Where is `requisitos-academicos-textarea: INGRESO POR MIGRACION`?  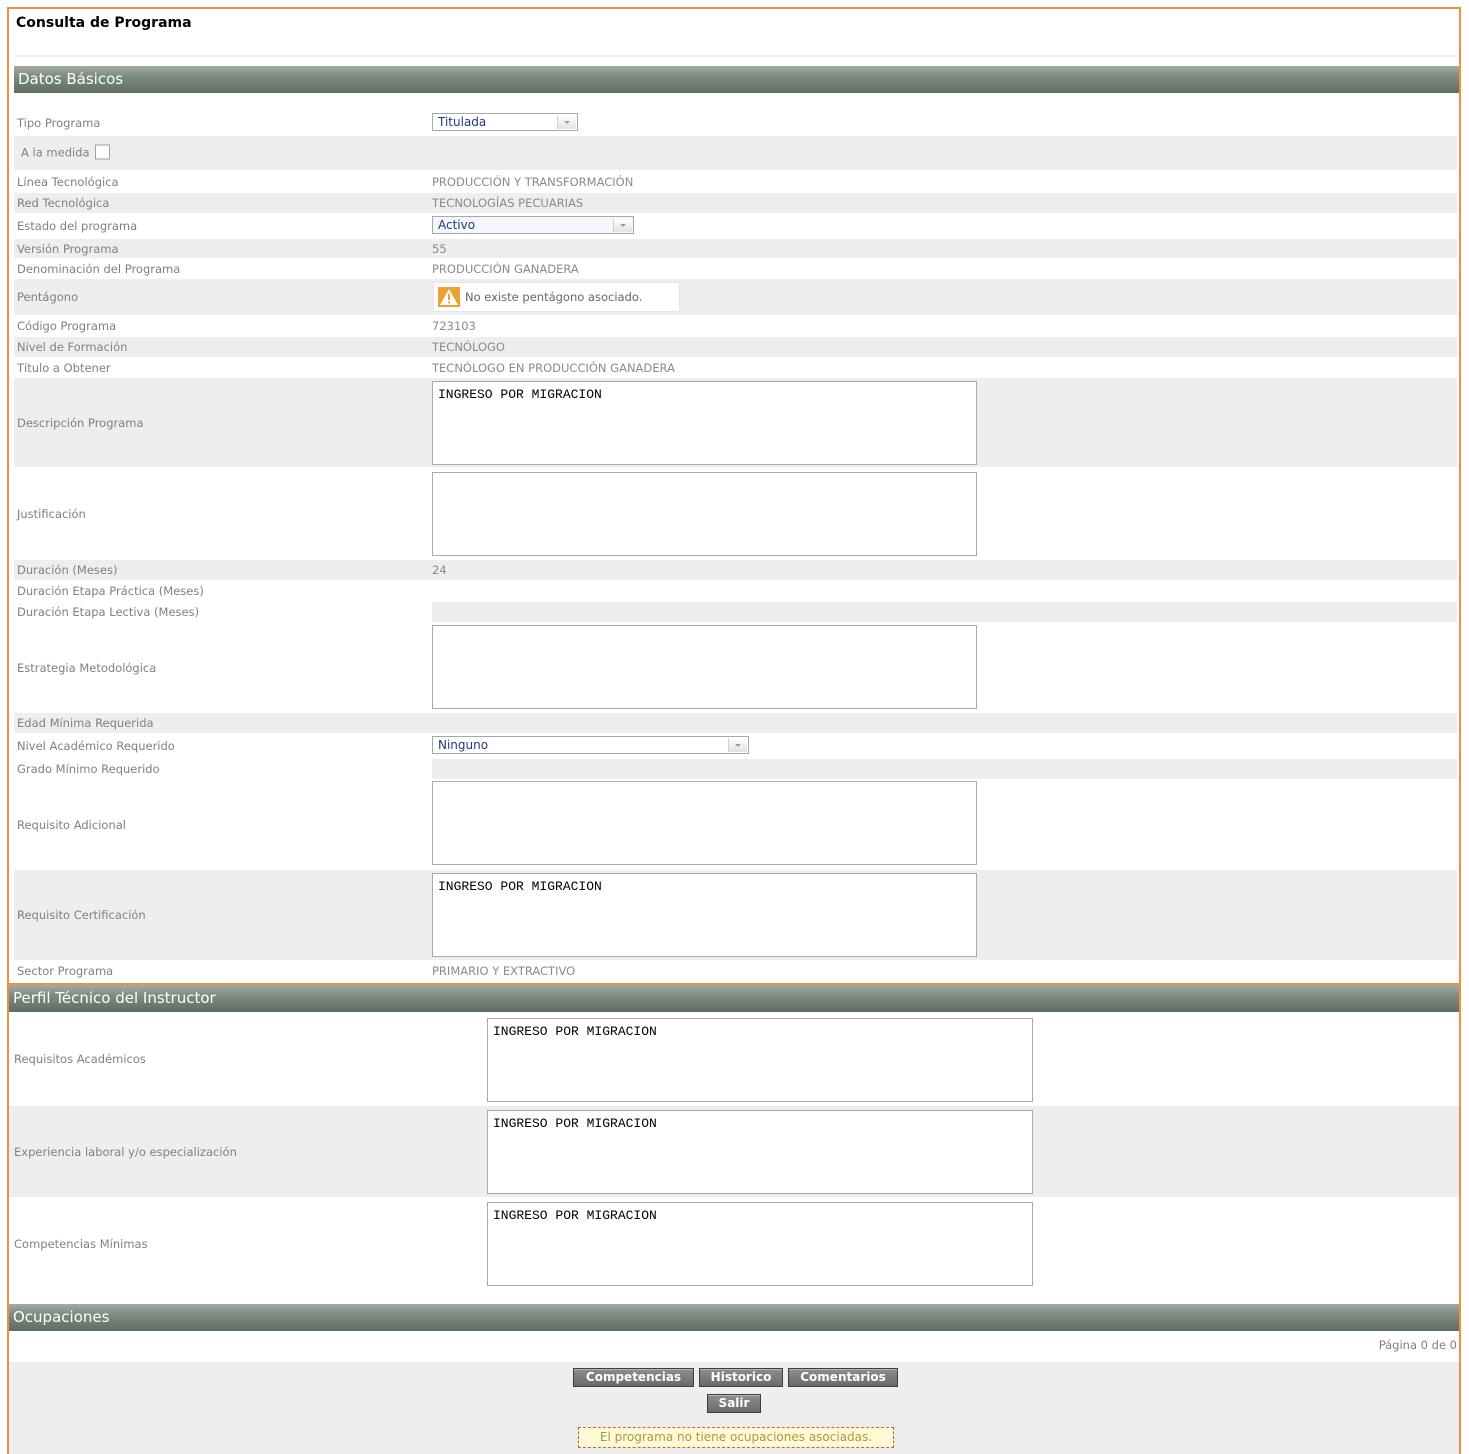
requisitos-academicos-textarea: INGRESO POR MIGRACION is located at coordinates (760, 1060).